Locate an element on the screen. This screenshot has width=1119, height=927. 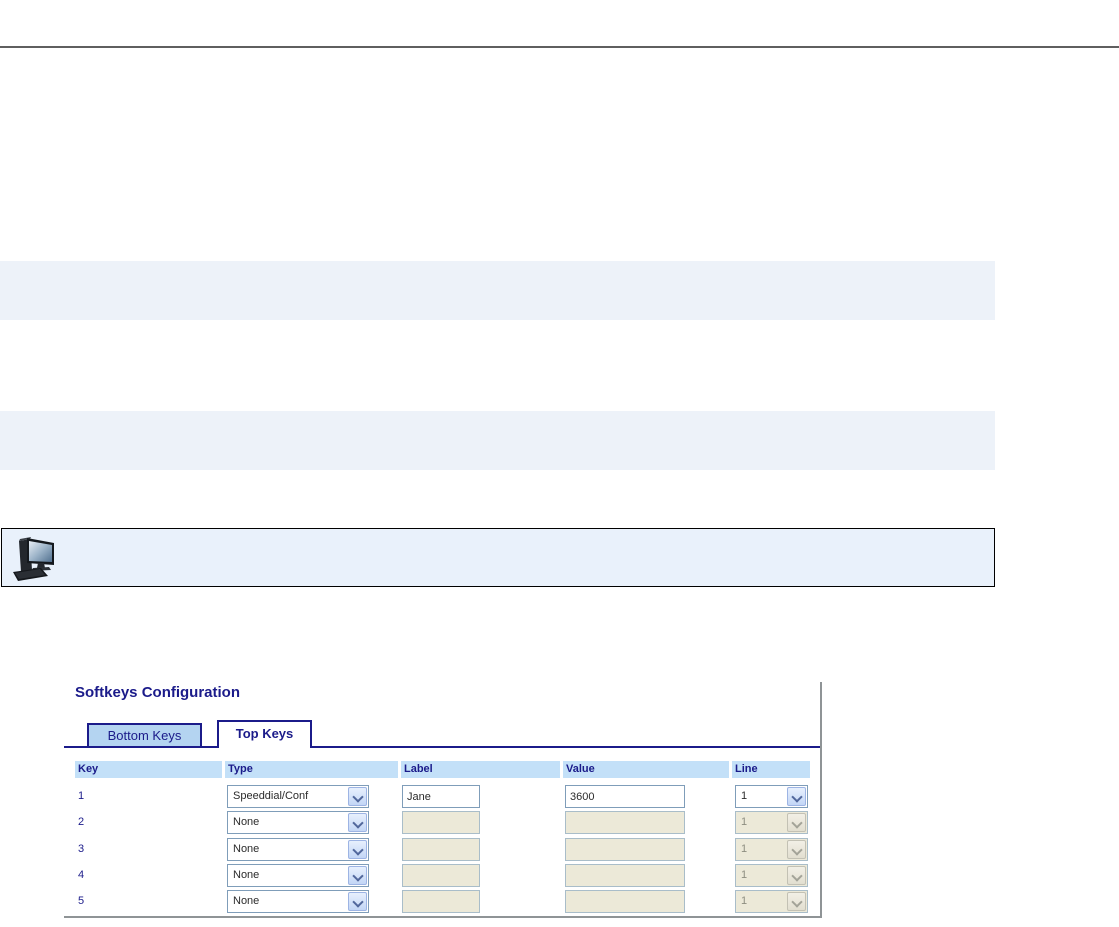
tab-bottom-keys: Bottom Keys is located at coordinates (144, 735).